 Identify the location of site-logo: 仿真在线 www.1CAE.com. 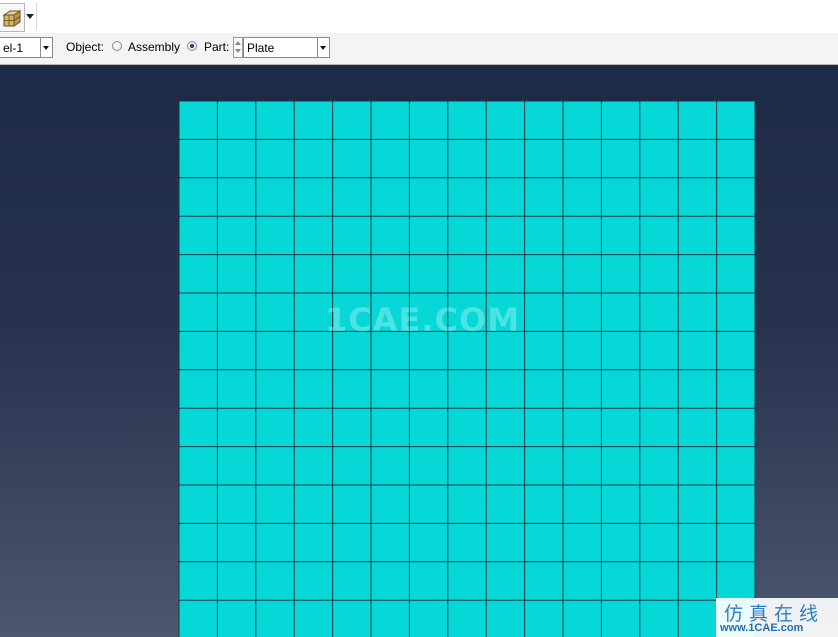
(777, 617).